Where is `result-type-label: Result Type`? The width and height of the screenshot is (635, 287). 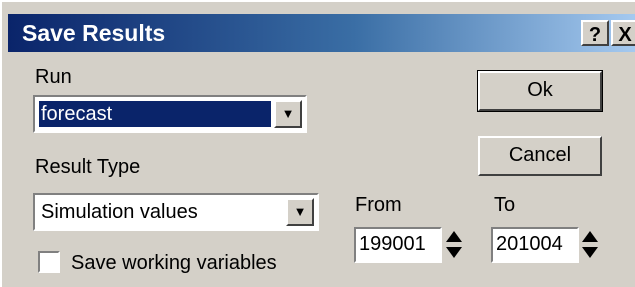 result-type-label: Result Type is located at coordinates (88, 167).